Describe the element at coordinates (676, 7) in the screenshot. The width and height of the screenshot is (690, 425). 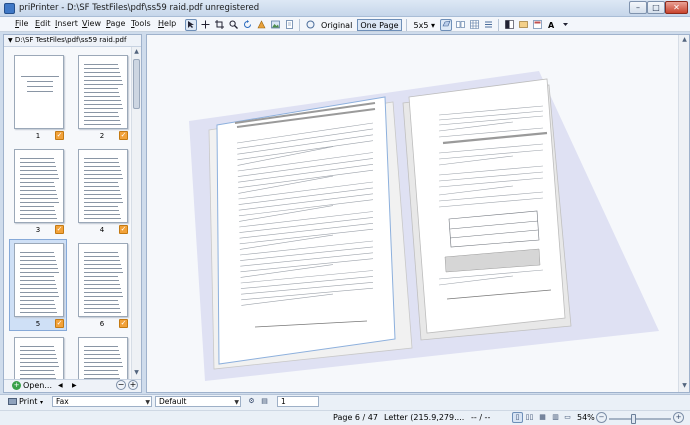
I see `close-button: ✕` at that location.